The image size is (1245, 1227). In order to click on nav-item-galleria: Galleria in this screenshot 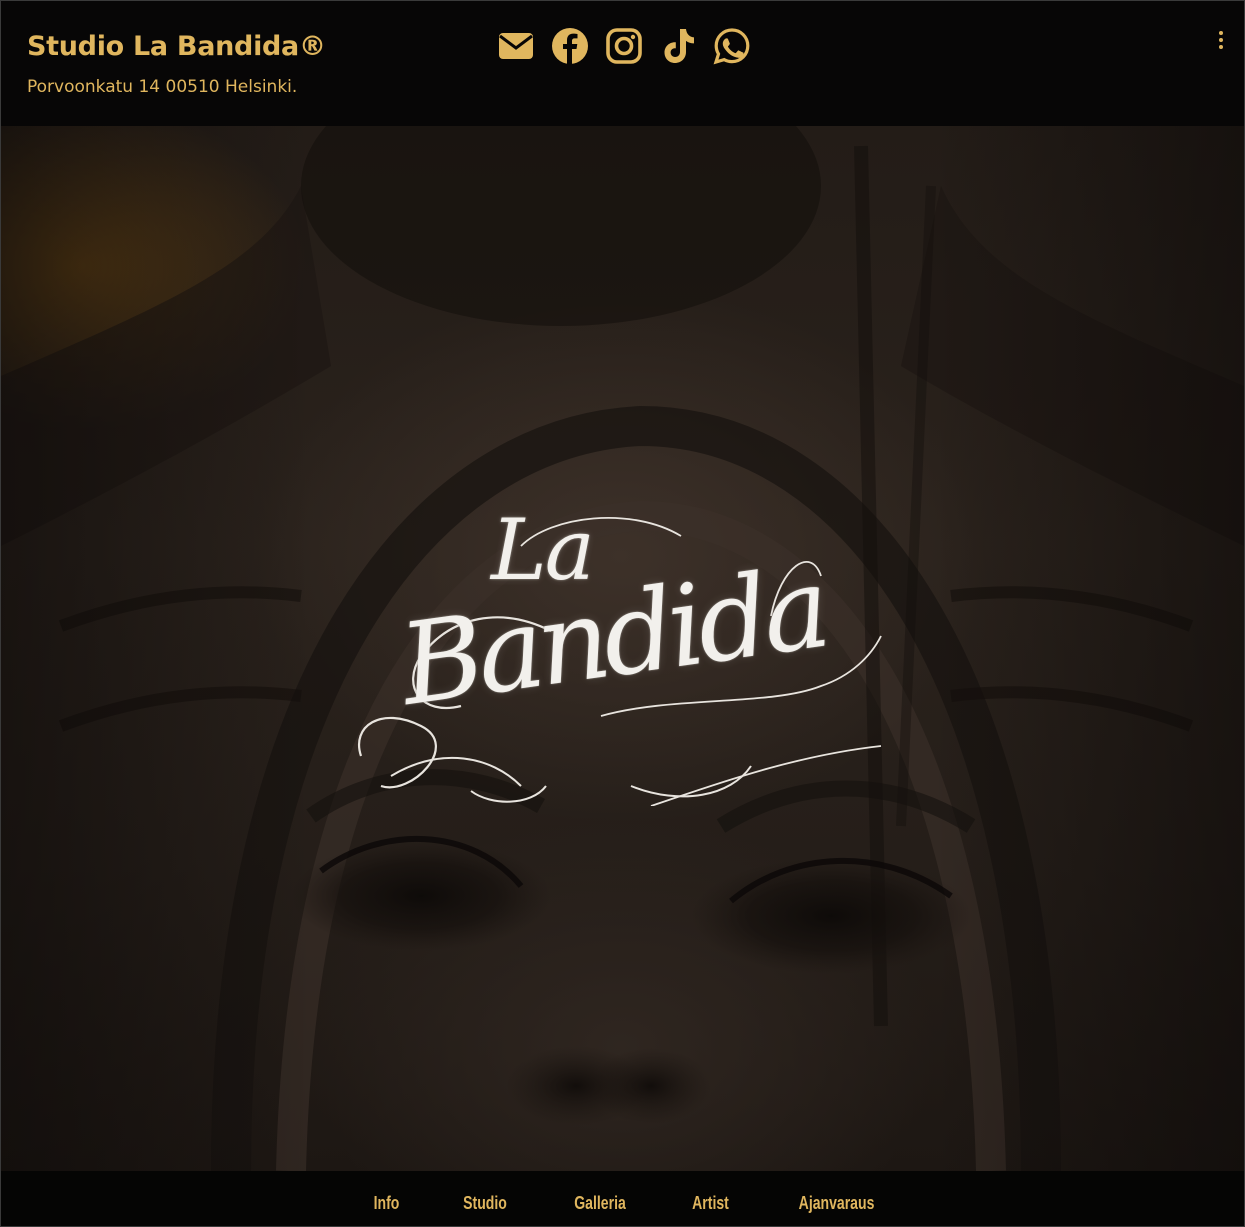, I will do `click(600, 1199)`.